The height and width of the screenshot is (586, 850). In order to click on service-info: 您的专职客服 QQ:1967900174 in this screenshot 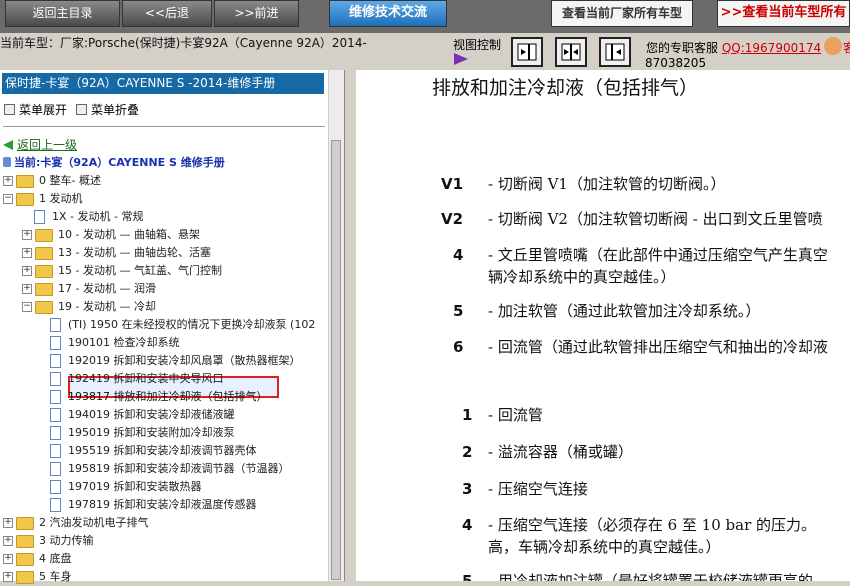, I will do `click(733, 47)`.